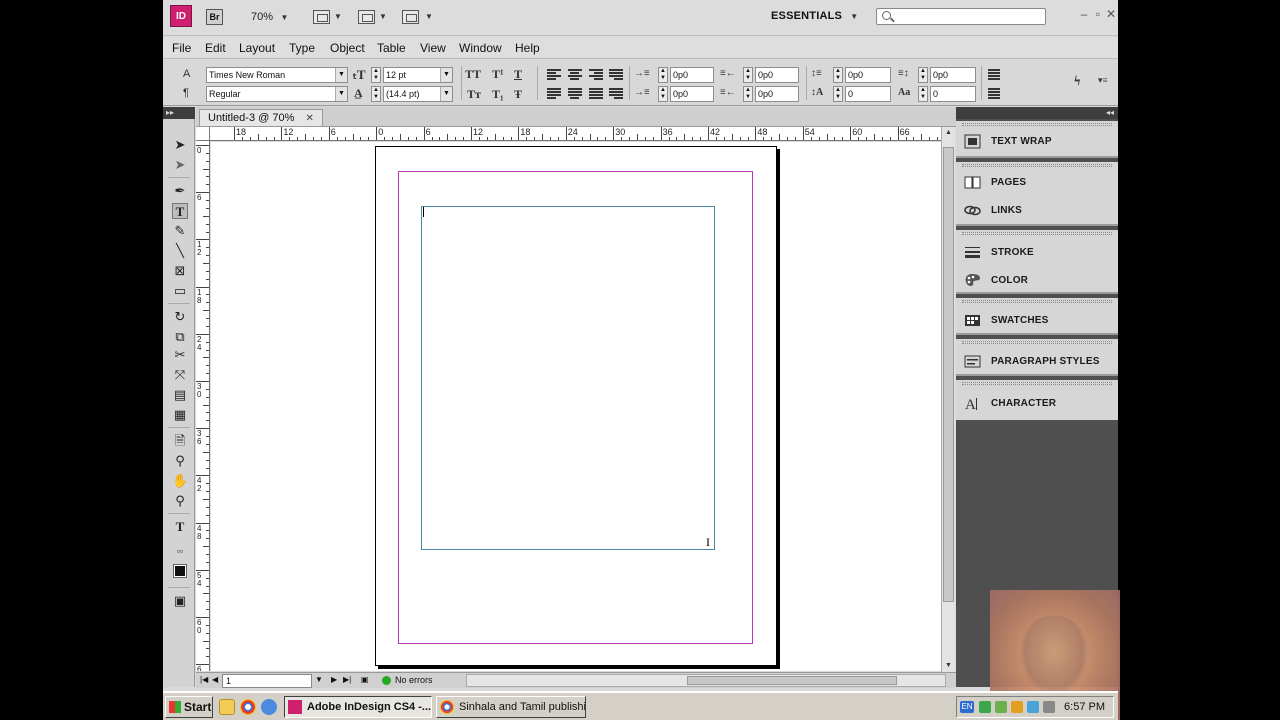 This screenshot has width=1280, height=720. I want to click on selection-tool-icon: ➤, so click(180, 145).